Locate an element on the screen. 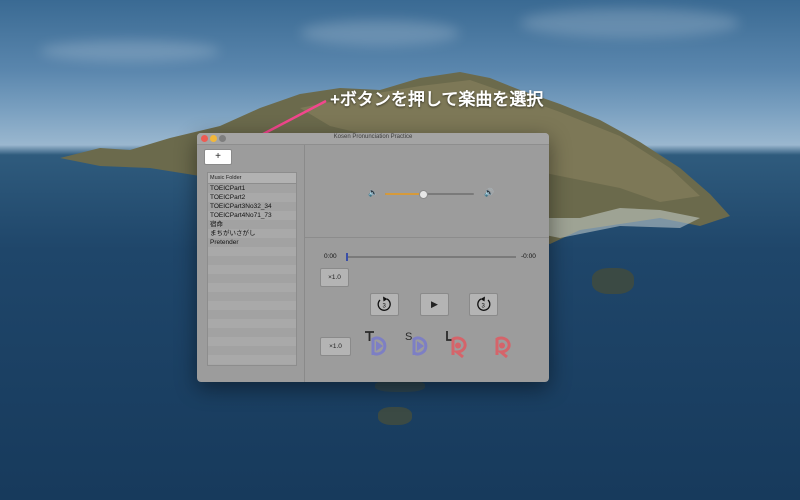  practice-t-button is located at coordinates (376, 346).